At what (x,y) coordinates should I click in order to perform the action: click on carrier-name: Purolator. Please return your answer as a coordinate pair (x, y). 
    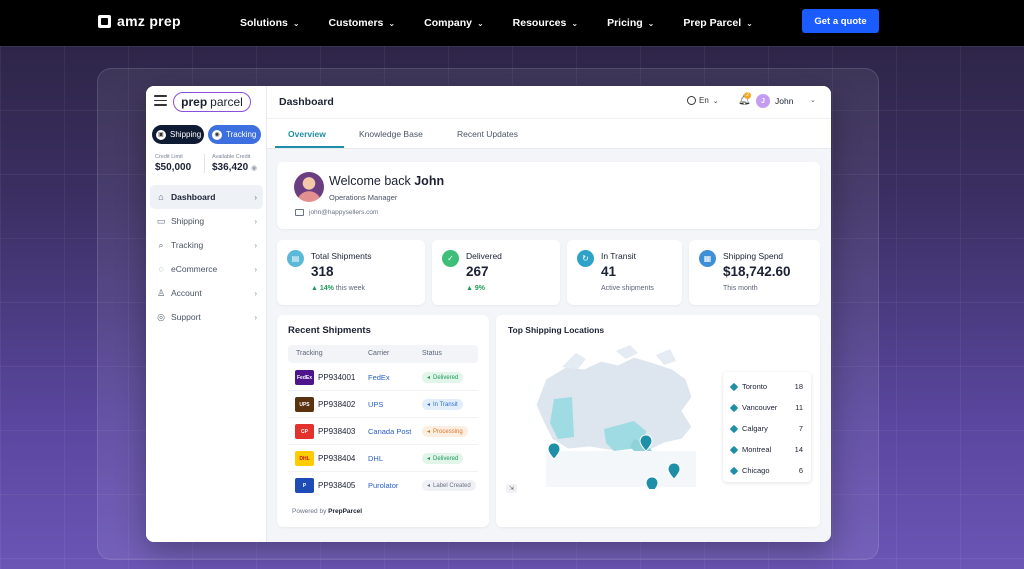
    Looking at the image, I should click on (383, 485).